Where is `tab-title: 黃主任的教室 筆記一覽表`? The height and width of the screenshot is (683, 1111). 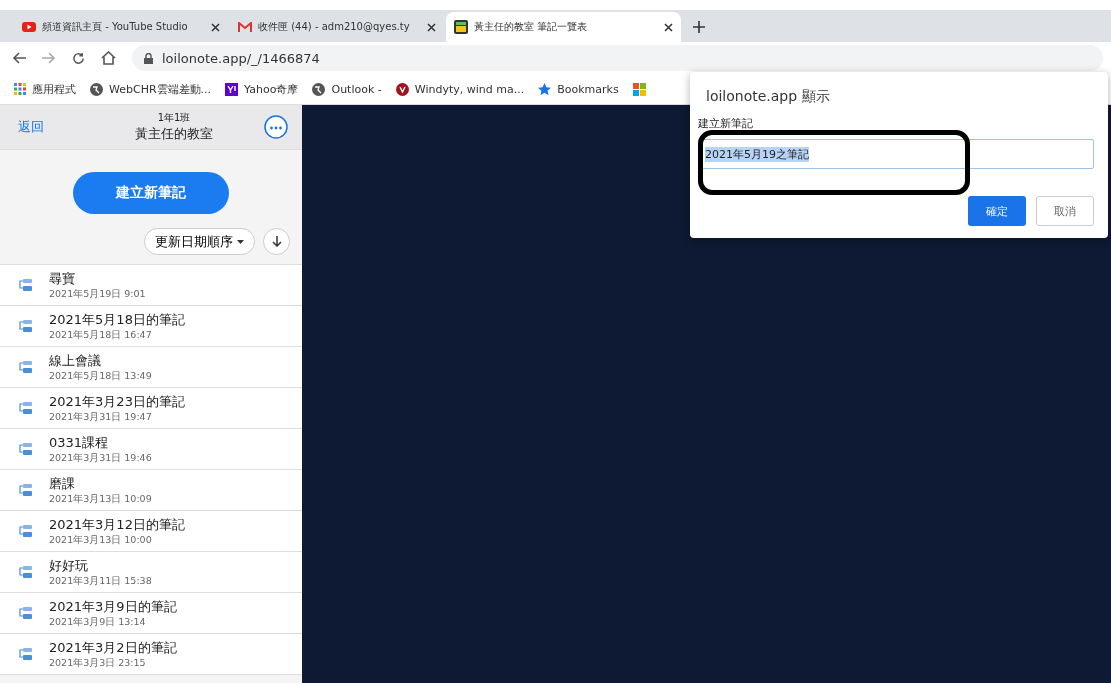 tab-title: 黃主任的教室 筆記一覽表 is located at coordinates (531, 27).